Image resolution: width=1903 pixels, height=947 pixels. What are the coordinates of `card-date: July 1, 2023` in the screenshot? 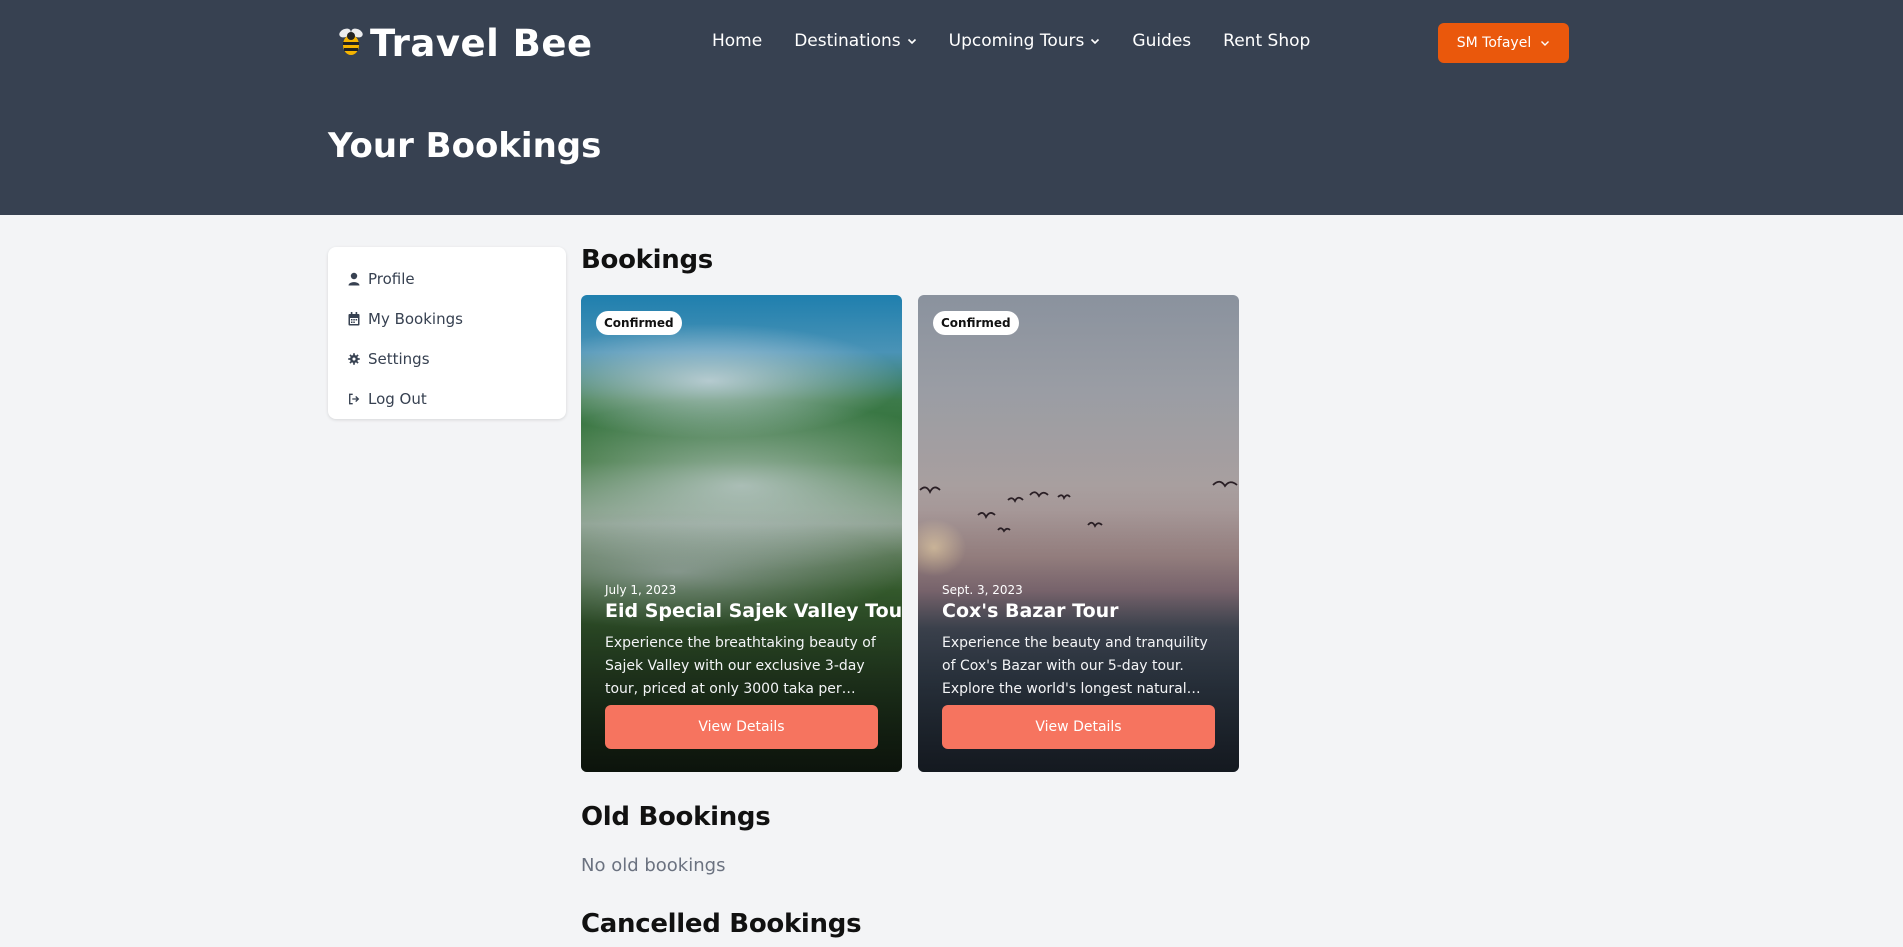 It's located at (641, 590).